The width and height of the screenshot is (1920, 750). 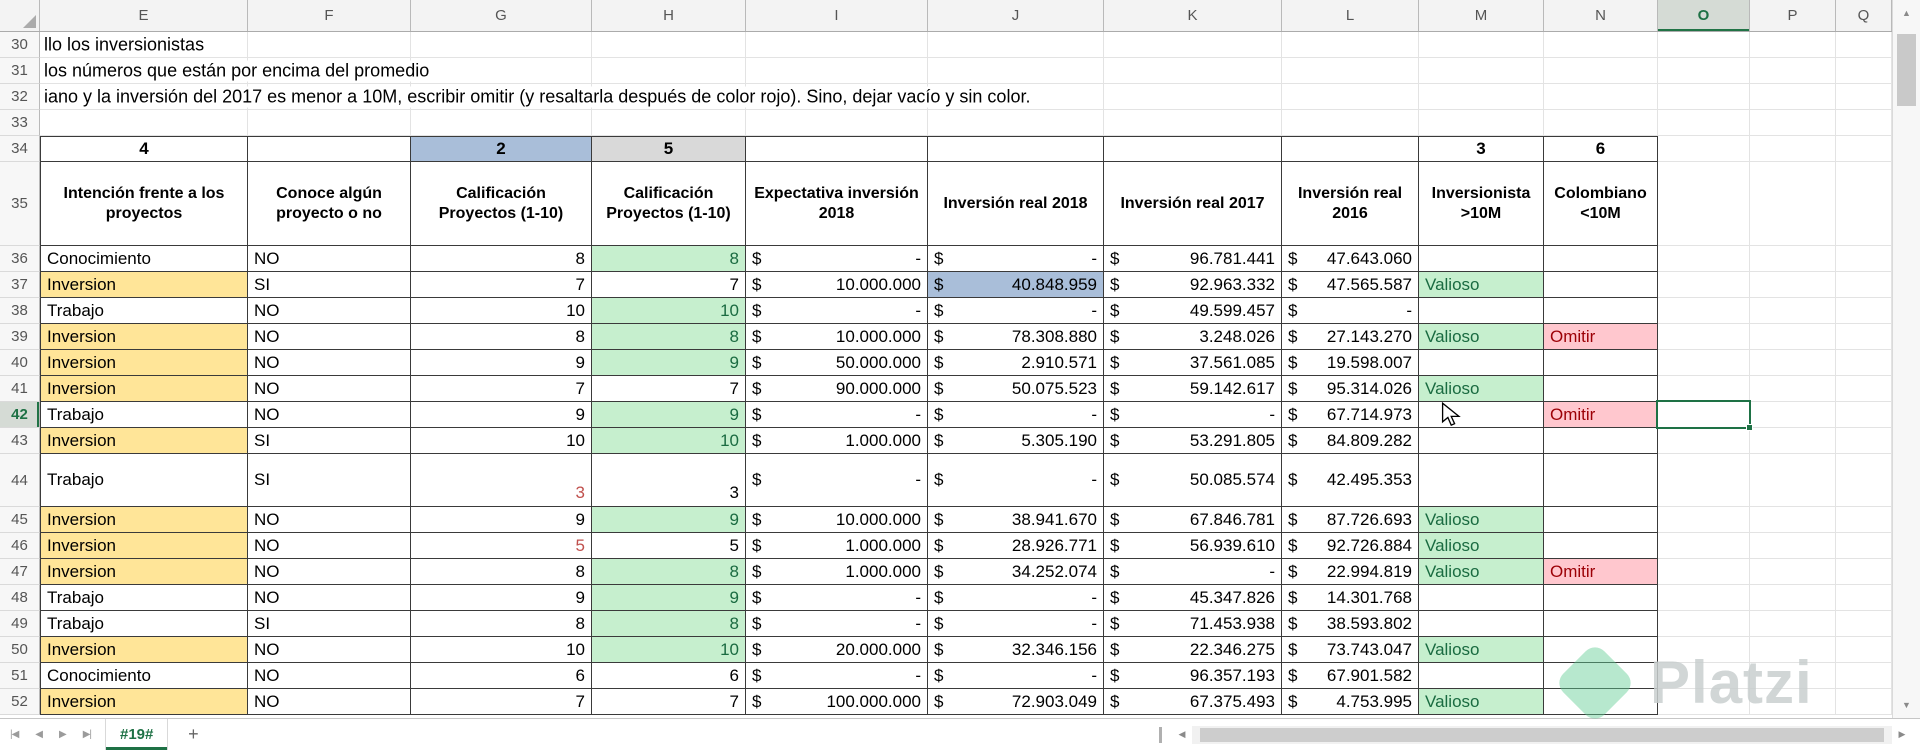 I want to click on cell-N41, so click(x=1601, y=389).